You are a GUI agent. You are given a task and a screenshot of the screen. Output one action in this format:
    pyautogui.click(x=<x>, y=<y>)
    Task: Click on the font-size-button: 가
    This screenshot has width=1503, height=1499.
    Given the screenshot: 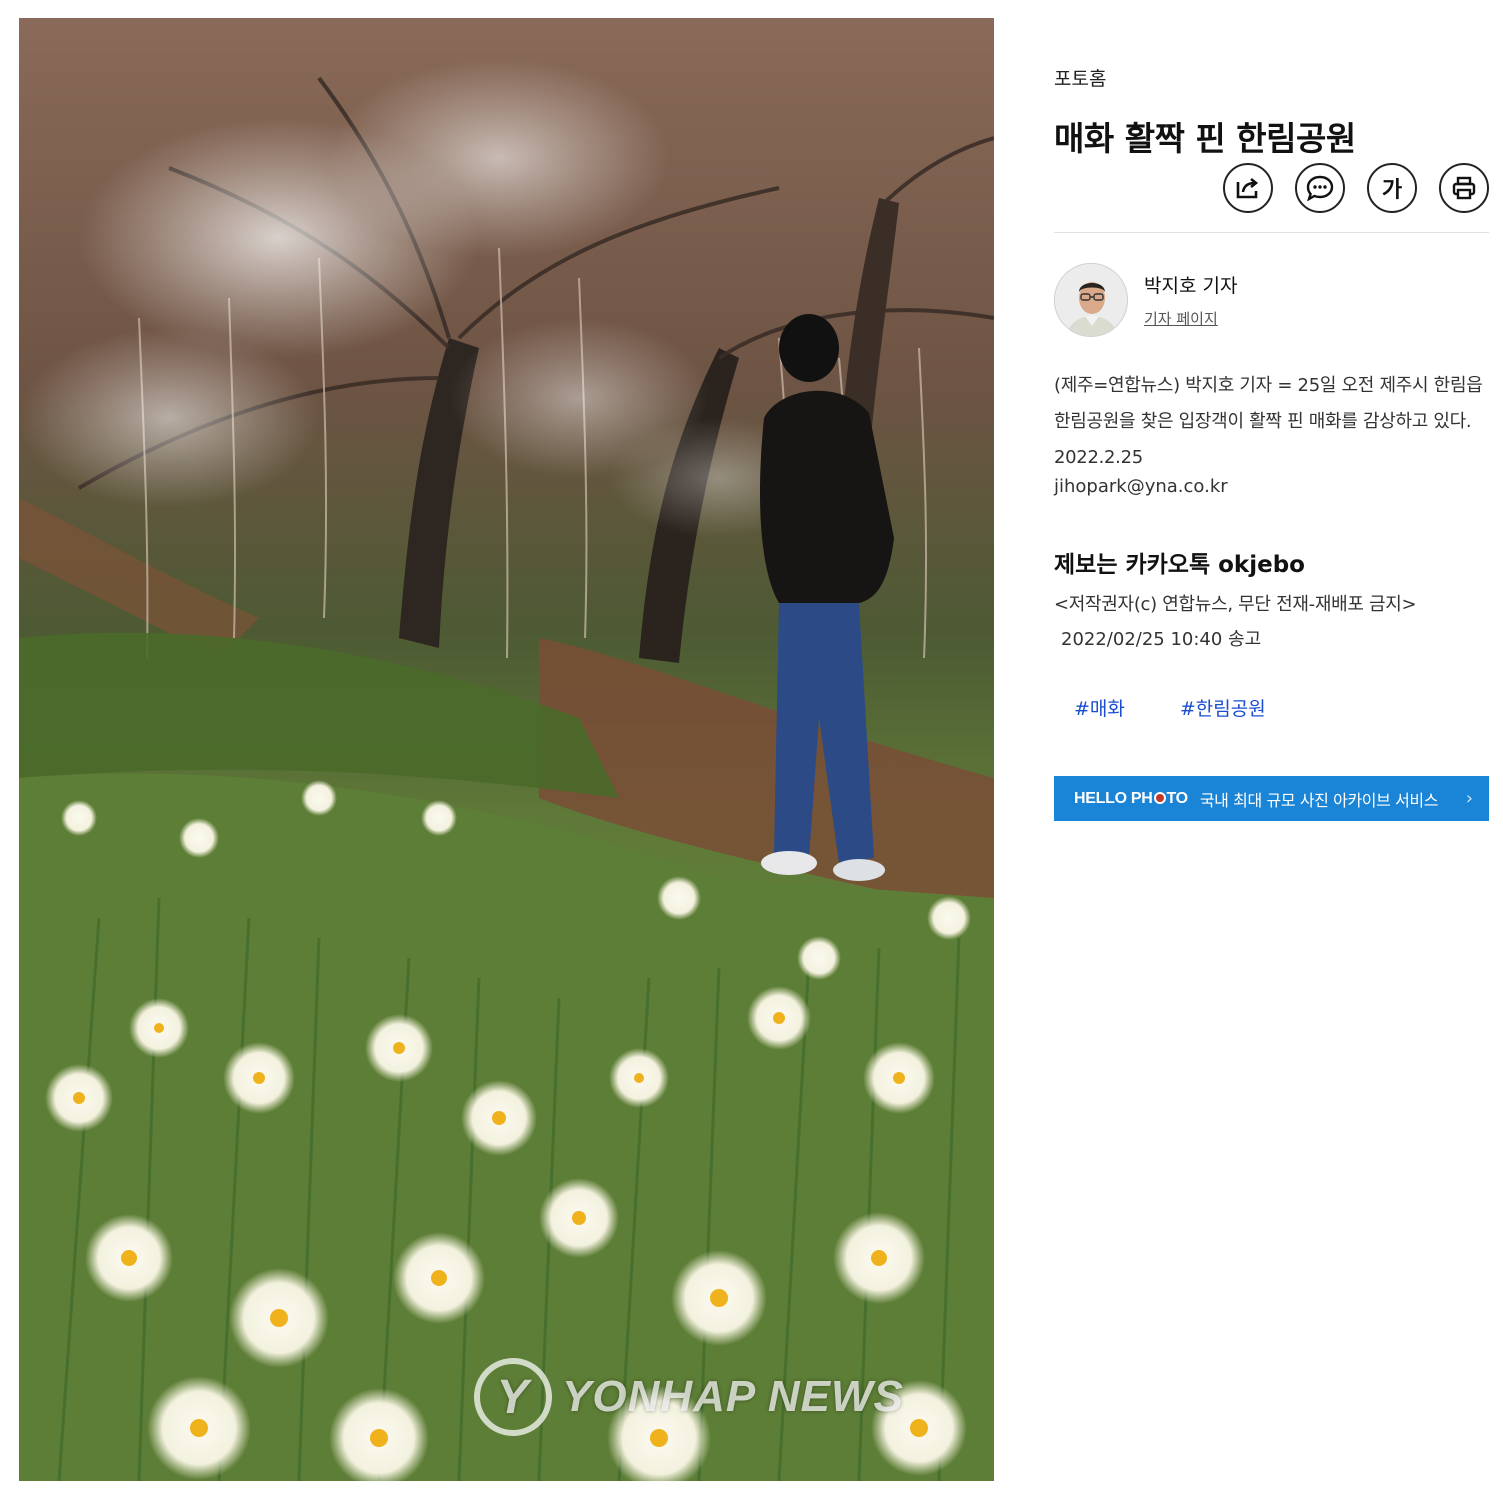 What is the action you would take?
    pyautogui.click(x=1392, y=188)
    